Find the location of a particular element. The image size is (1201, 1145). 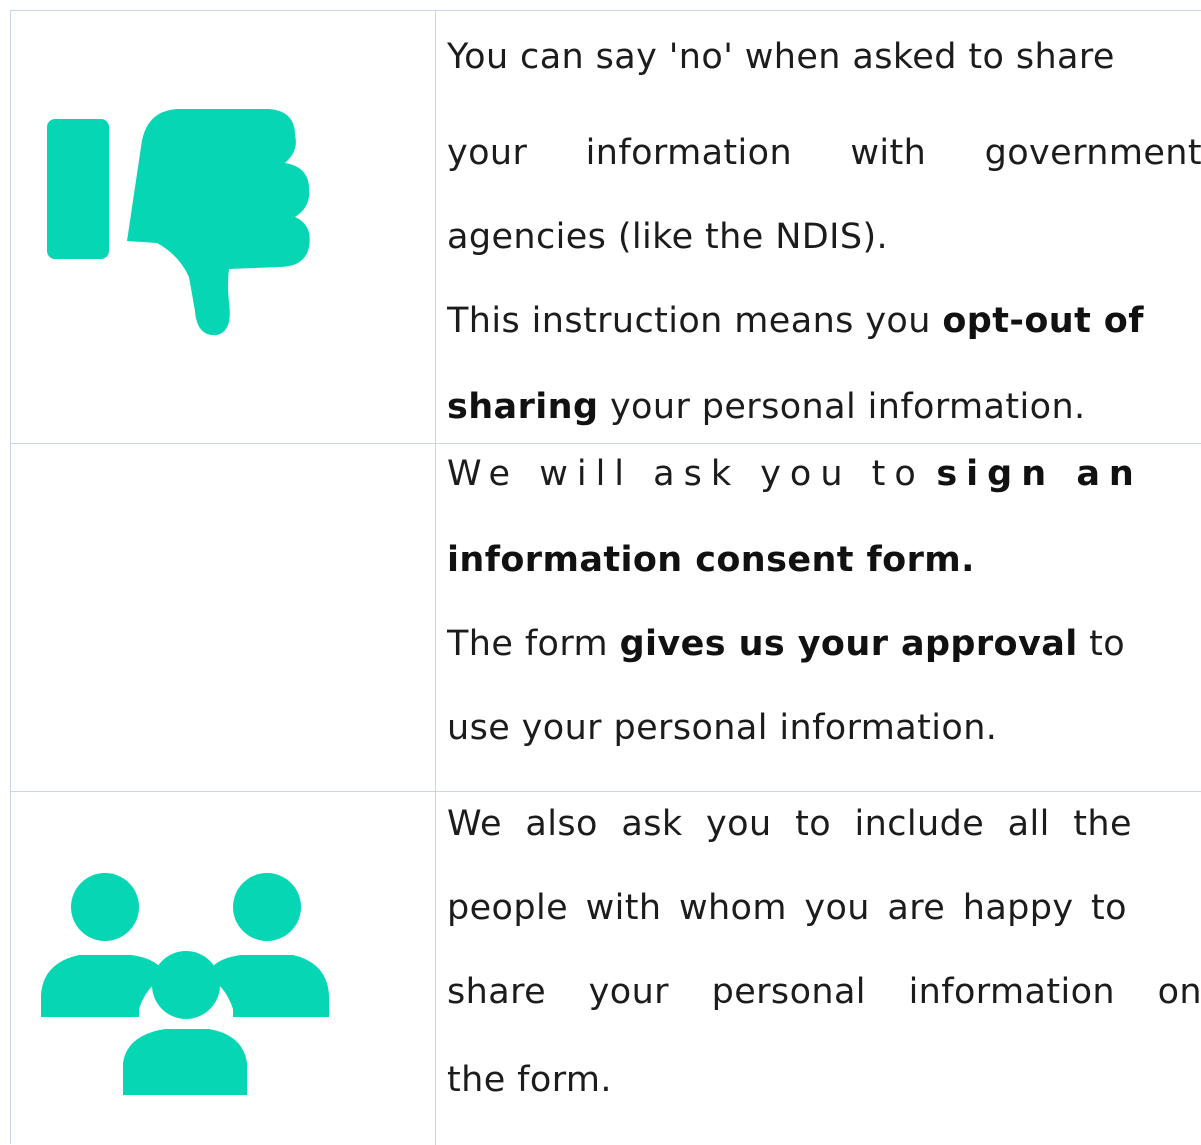

word: share is located at coordinates (497, 992).